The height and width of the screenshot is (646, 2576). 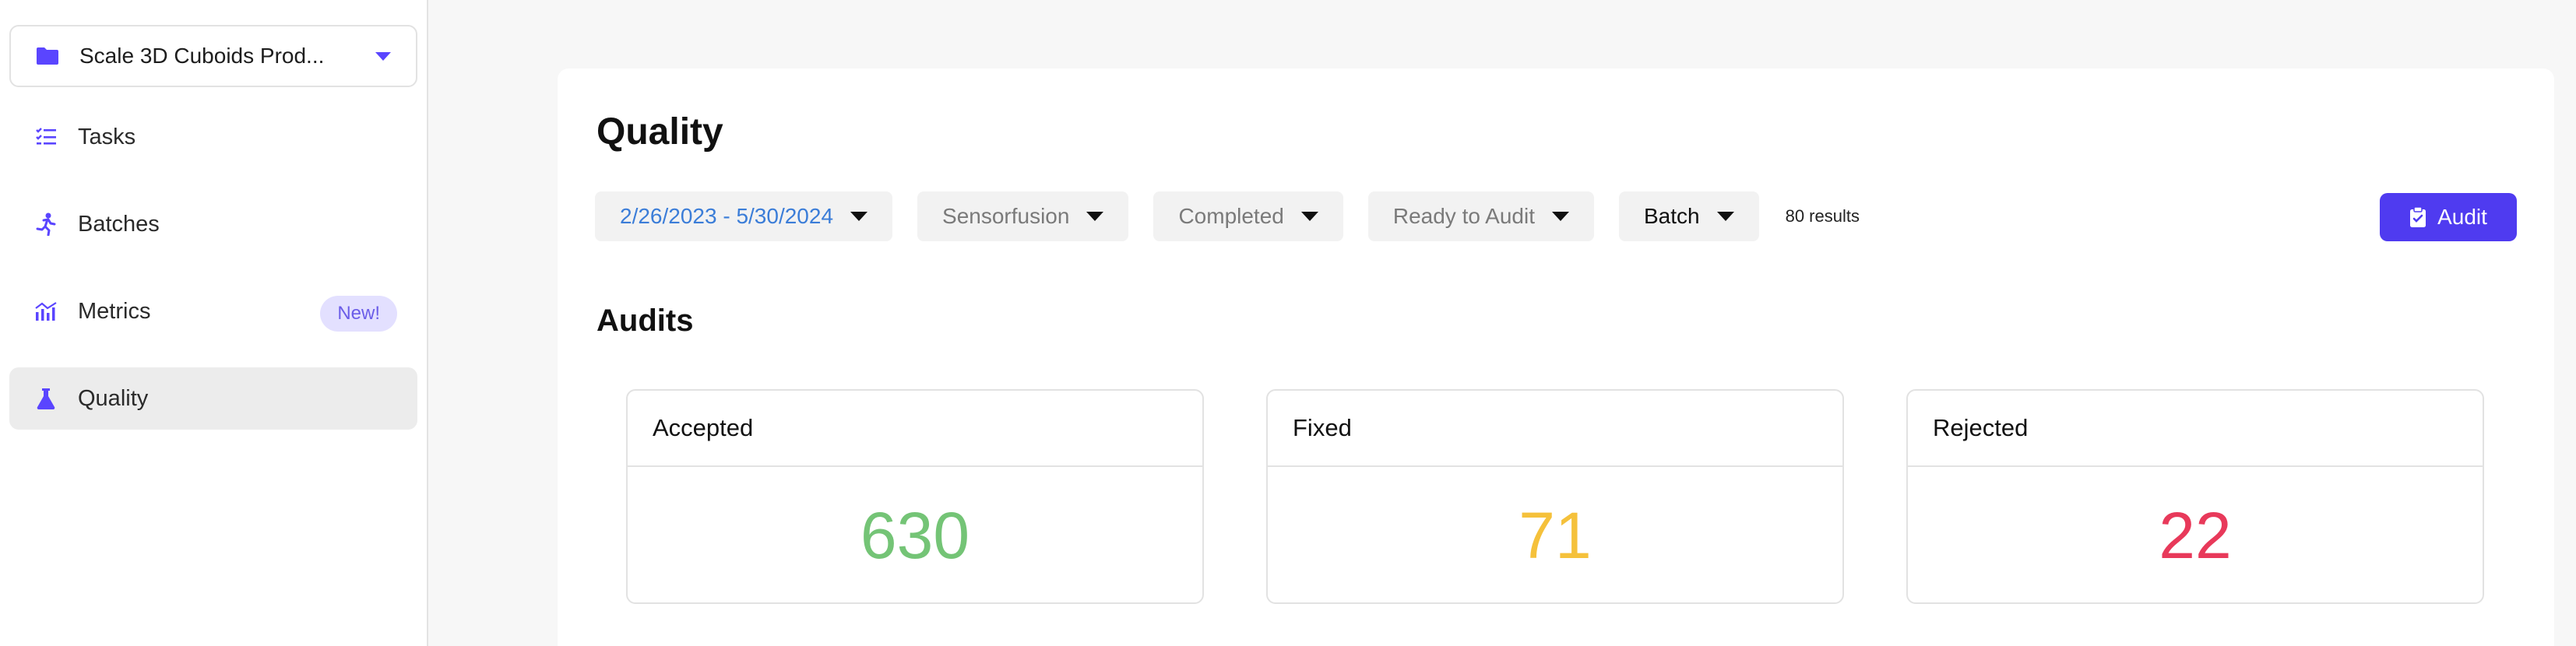 I want to click on audit-button-label: Audit, so click(x=2462, y=217).